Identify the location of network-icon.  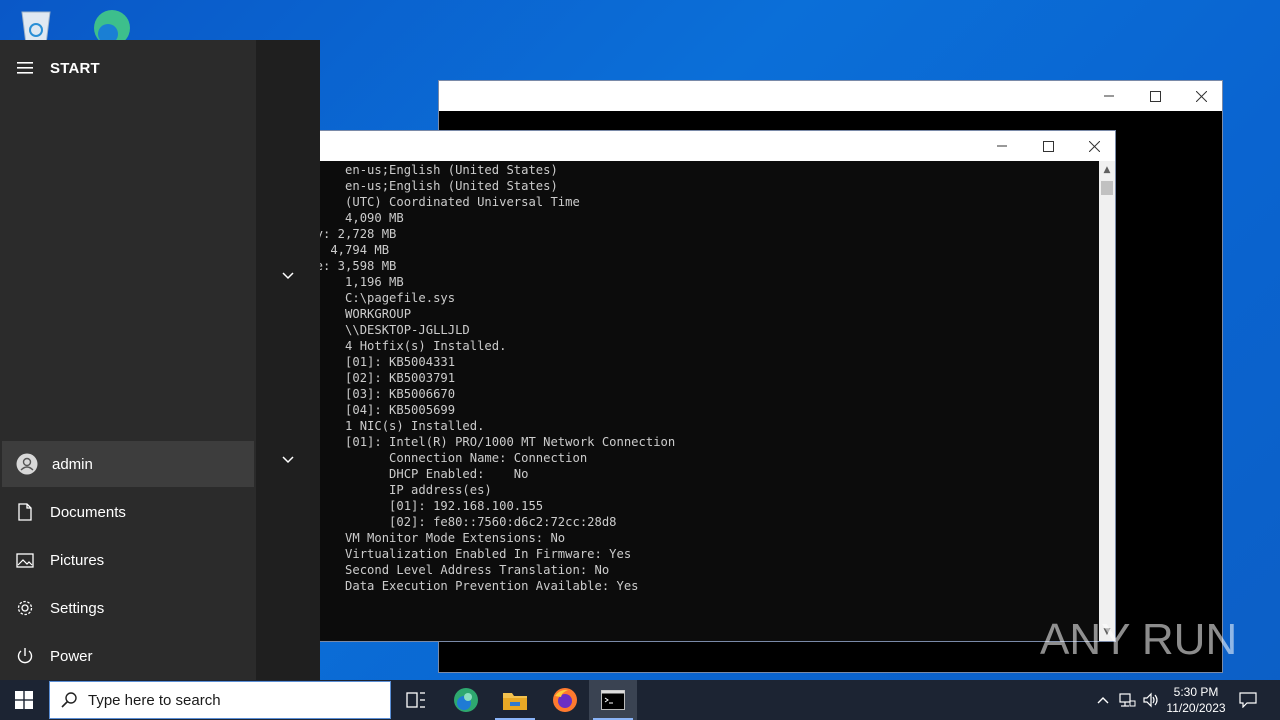
(1127, 700).